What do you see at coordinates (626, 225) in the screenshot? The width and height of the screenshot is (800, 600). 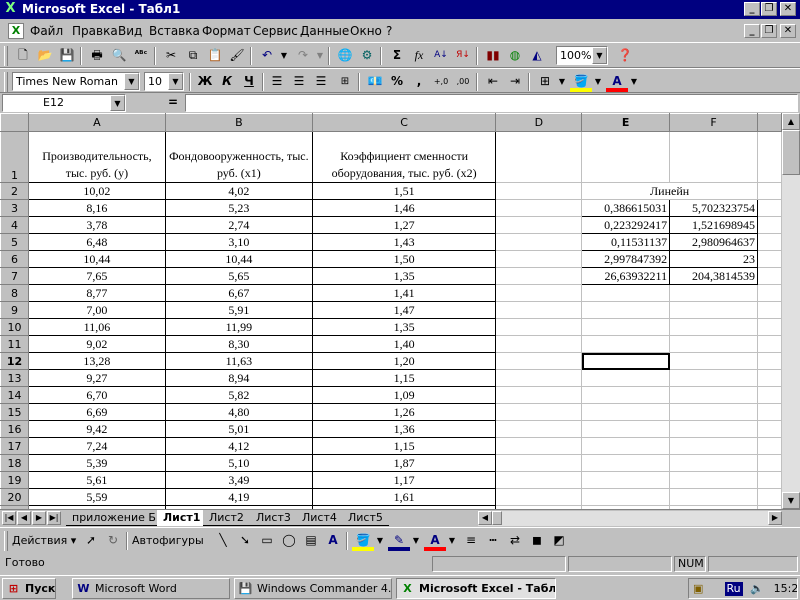 I see `cell-e: 0,223292417` at bounding box center [626, 225].